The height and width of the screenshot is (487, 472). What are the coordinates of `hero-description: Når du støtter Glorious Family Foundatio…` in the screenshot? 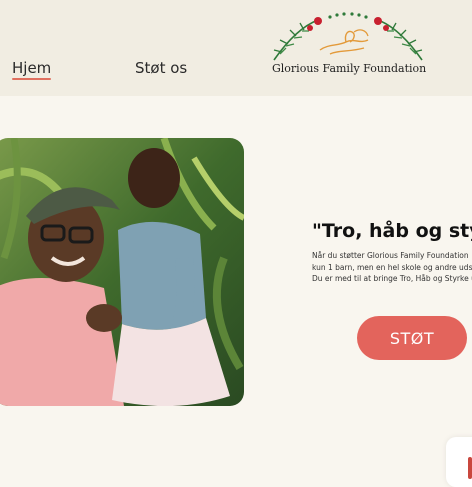 It's located at (392, 267).